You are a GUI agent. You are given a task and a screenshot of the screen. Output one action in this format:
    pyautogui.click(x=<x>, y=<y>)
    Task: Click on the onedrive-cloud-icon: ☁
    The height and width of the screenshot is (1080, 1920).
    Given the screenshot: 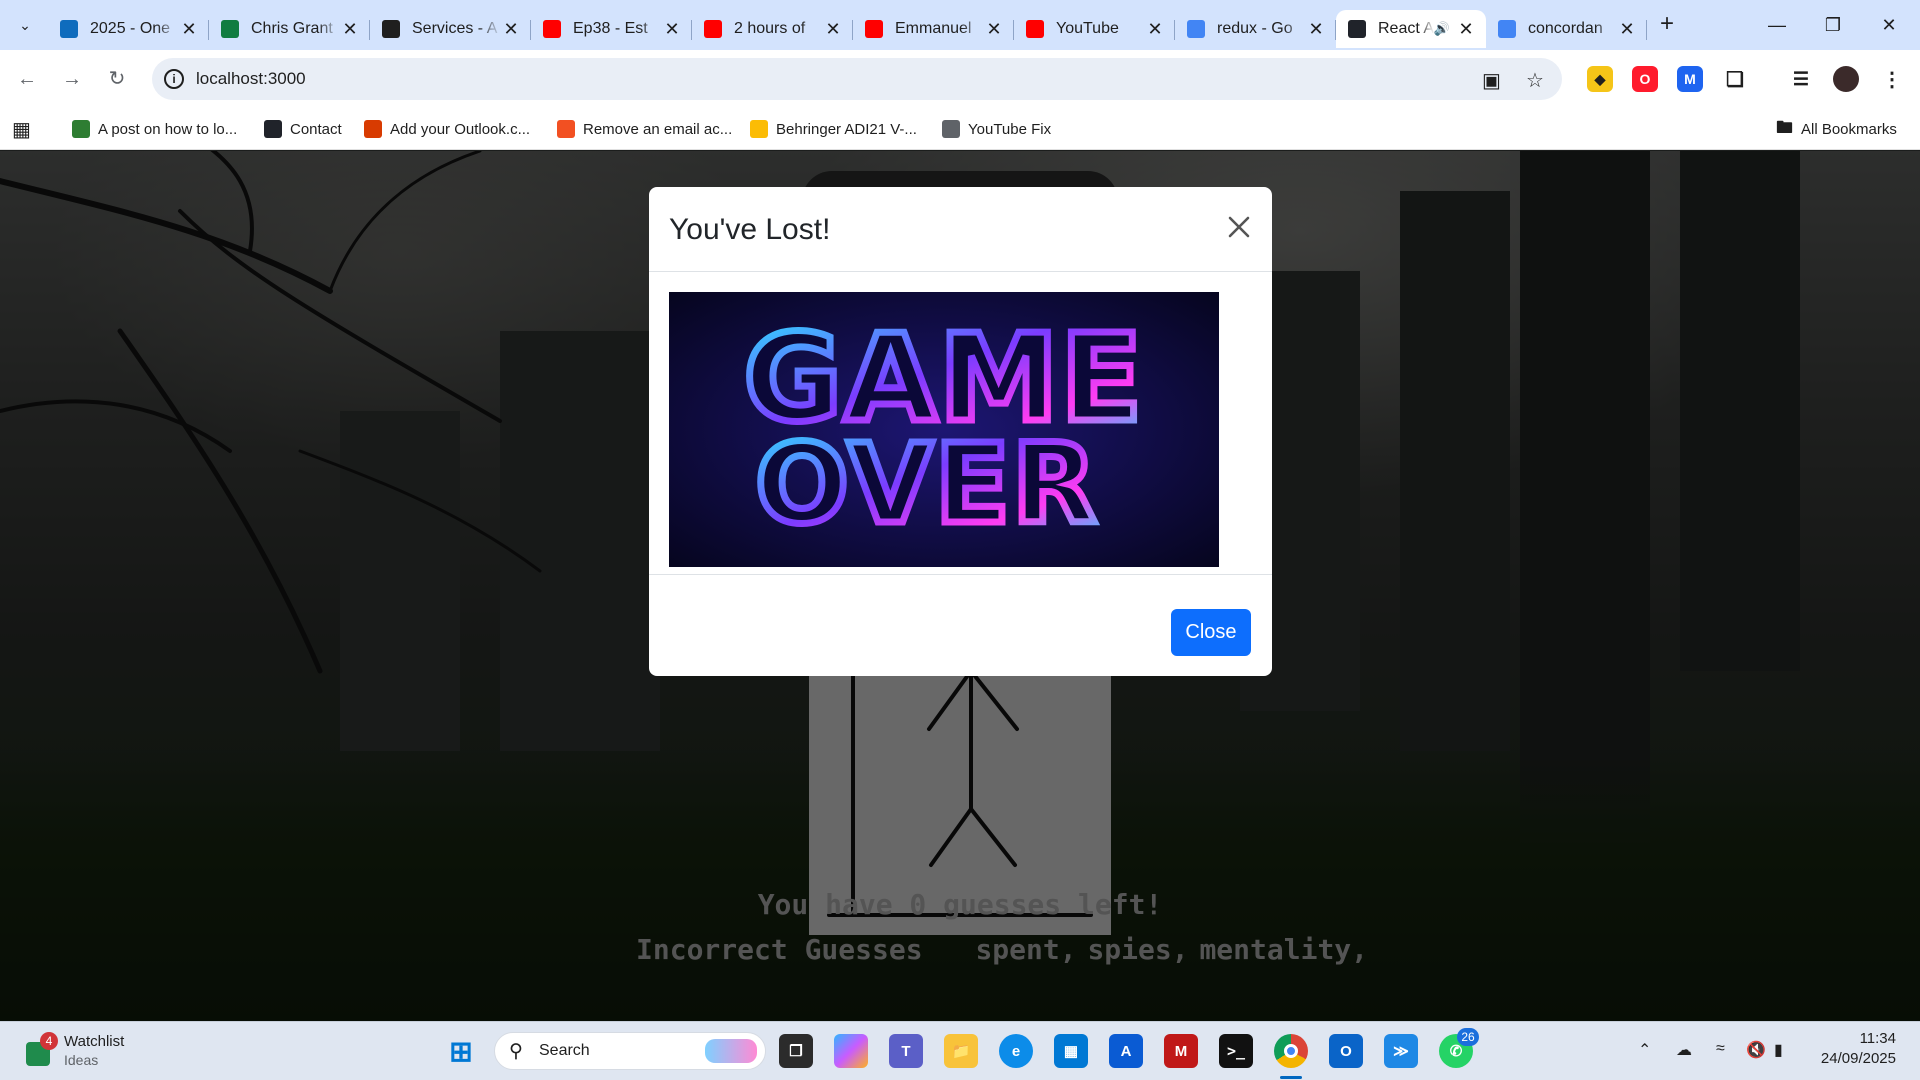 What is the action you would take?
    pyautogui.click(x=1684, y=1050)
    